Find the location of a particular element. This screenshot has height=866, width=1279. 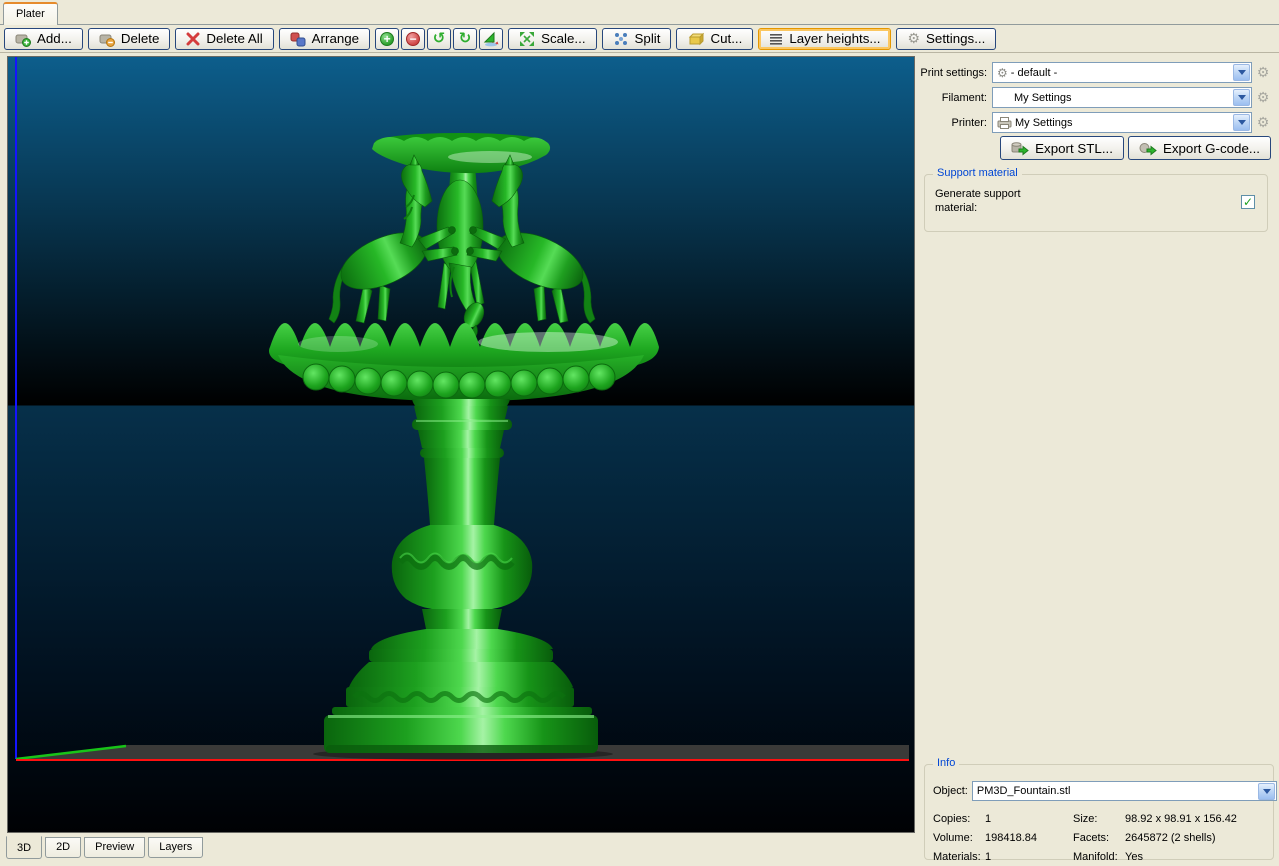

tab-2d-label: 2D is located at coordinates (63, 847).